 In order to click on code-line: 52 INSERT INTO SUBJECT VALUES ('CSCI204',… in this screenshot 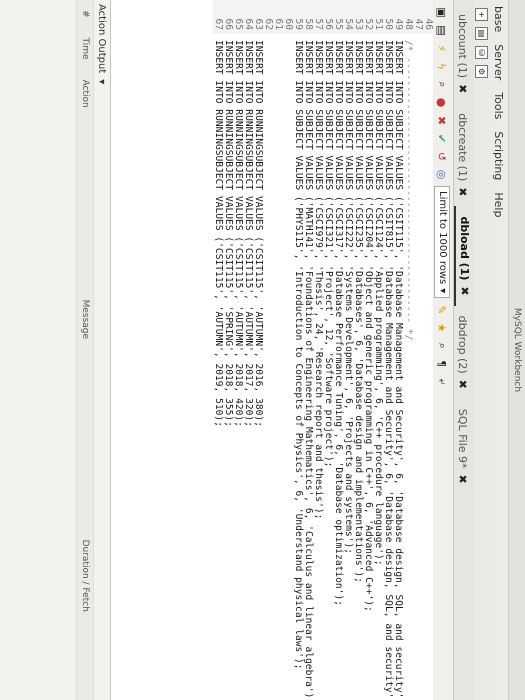, I will do `click(368, 350)`.